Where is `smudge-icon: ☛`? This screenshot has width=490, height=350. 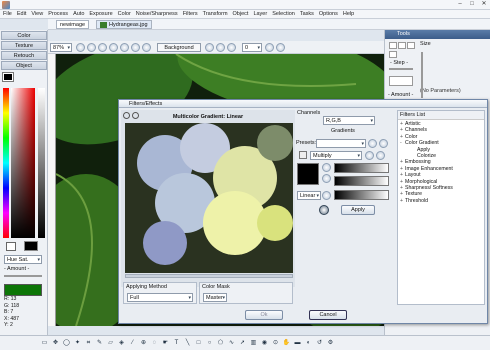
smudge-icon: ☛ is located at coordinates (165, 343).